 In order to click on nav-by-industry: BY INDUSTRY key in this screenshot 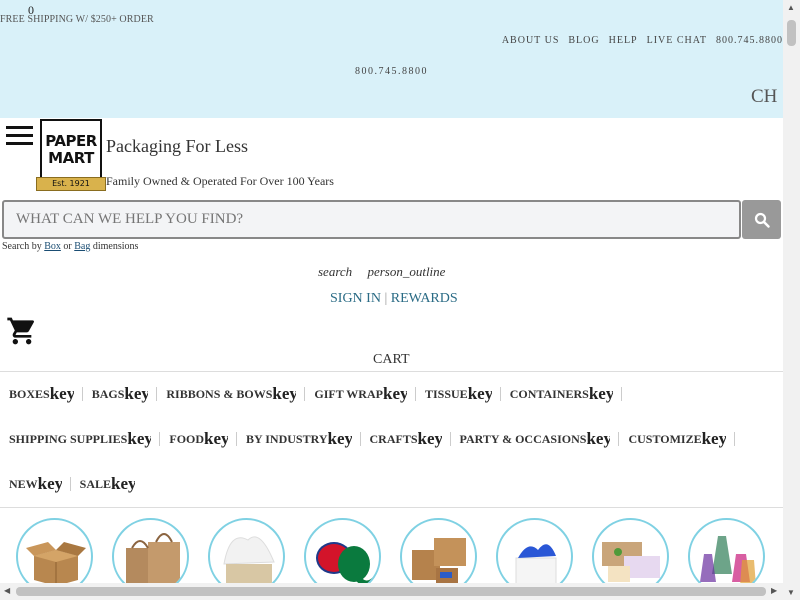, I will do `click(298, 439)`.